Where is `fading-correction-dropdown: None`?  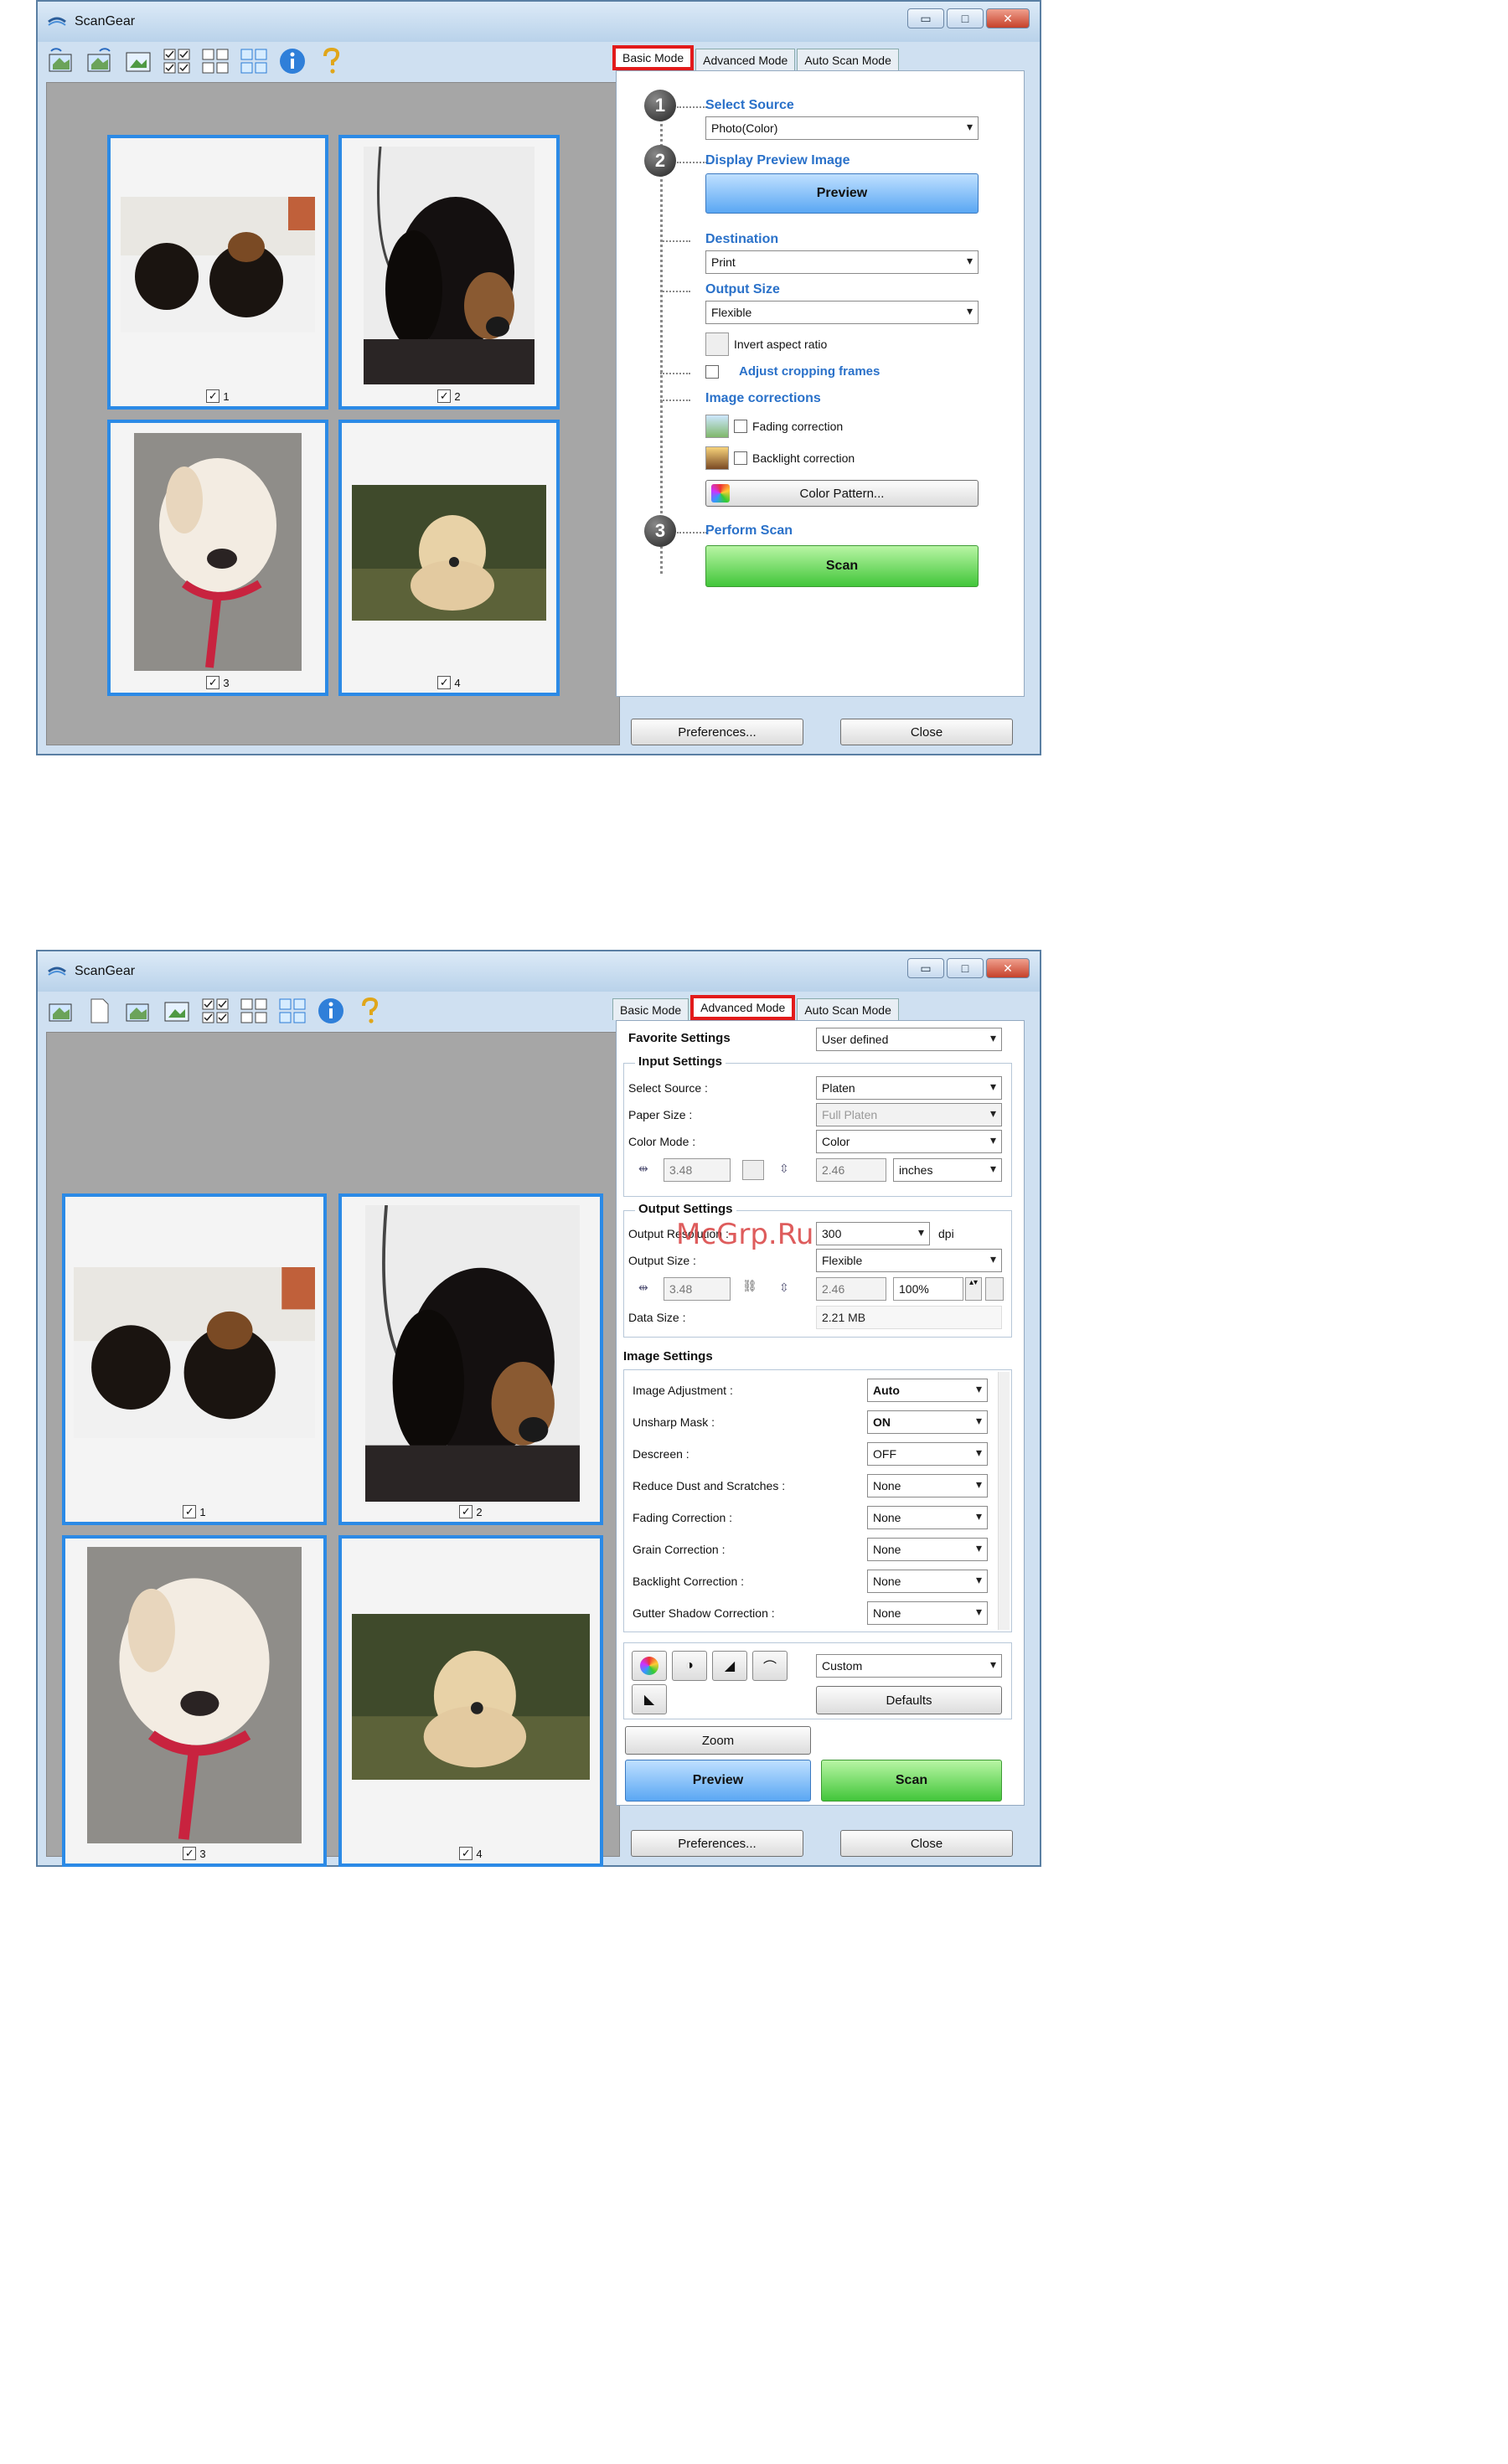
fading-correction-dropdown: None is located at coordinates (927, 1517).